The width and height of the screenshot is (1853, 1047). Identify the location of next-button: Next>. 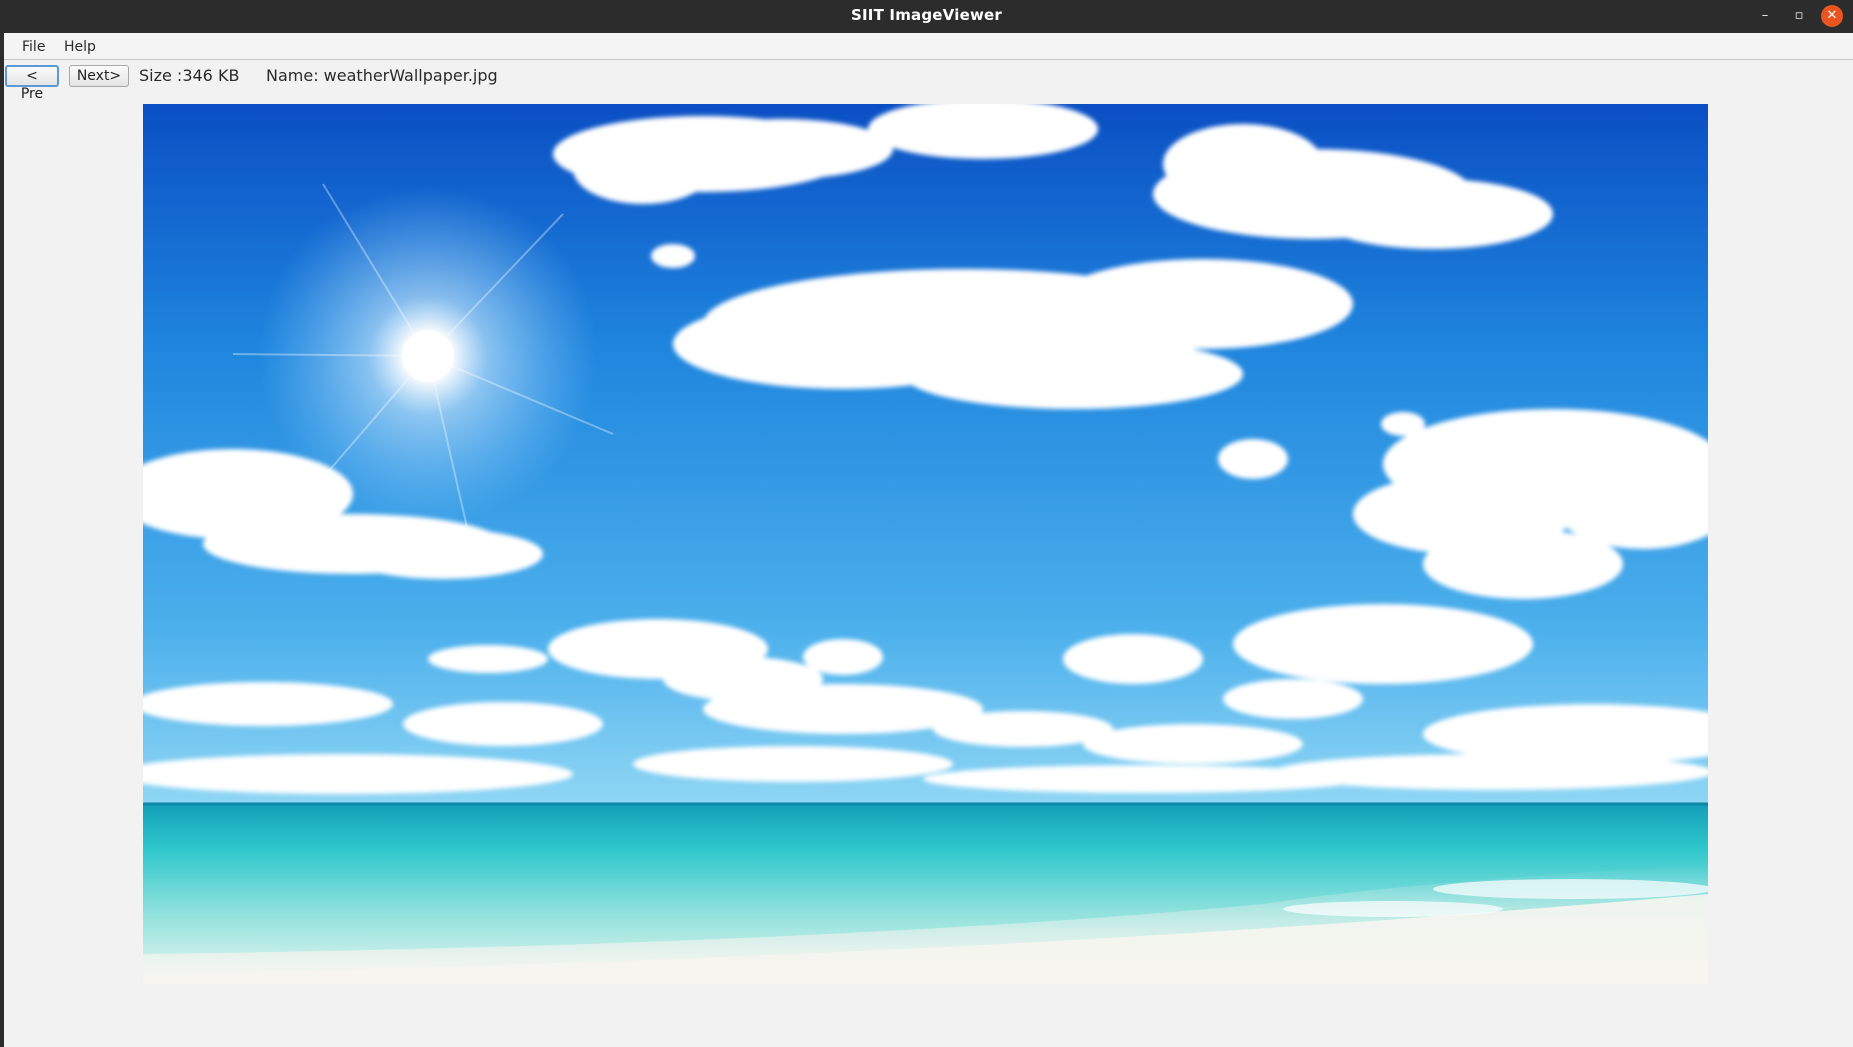
(99, 76).